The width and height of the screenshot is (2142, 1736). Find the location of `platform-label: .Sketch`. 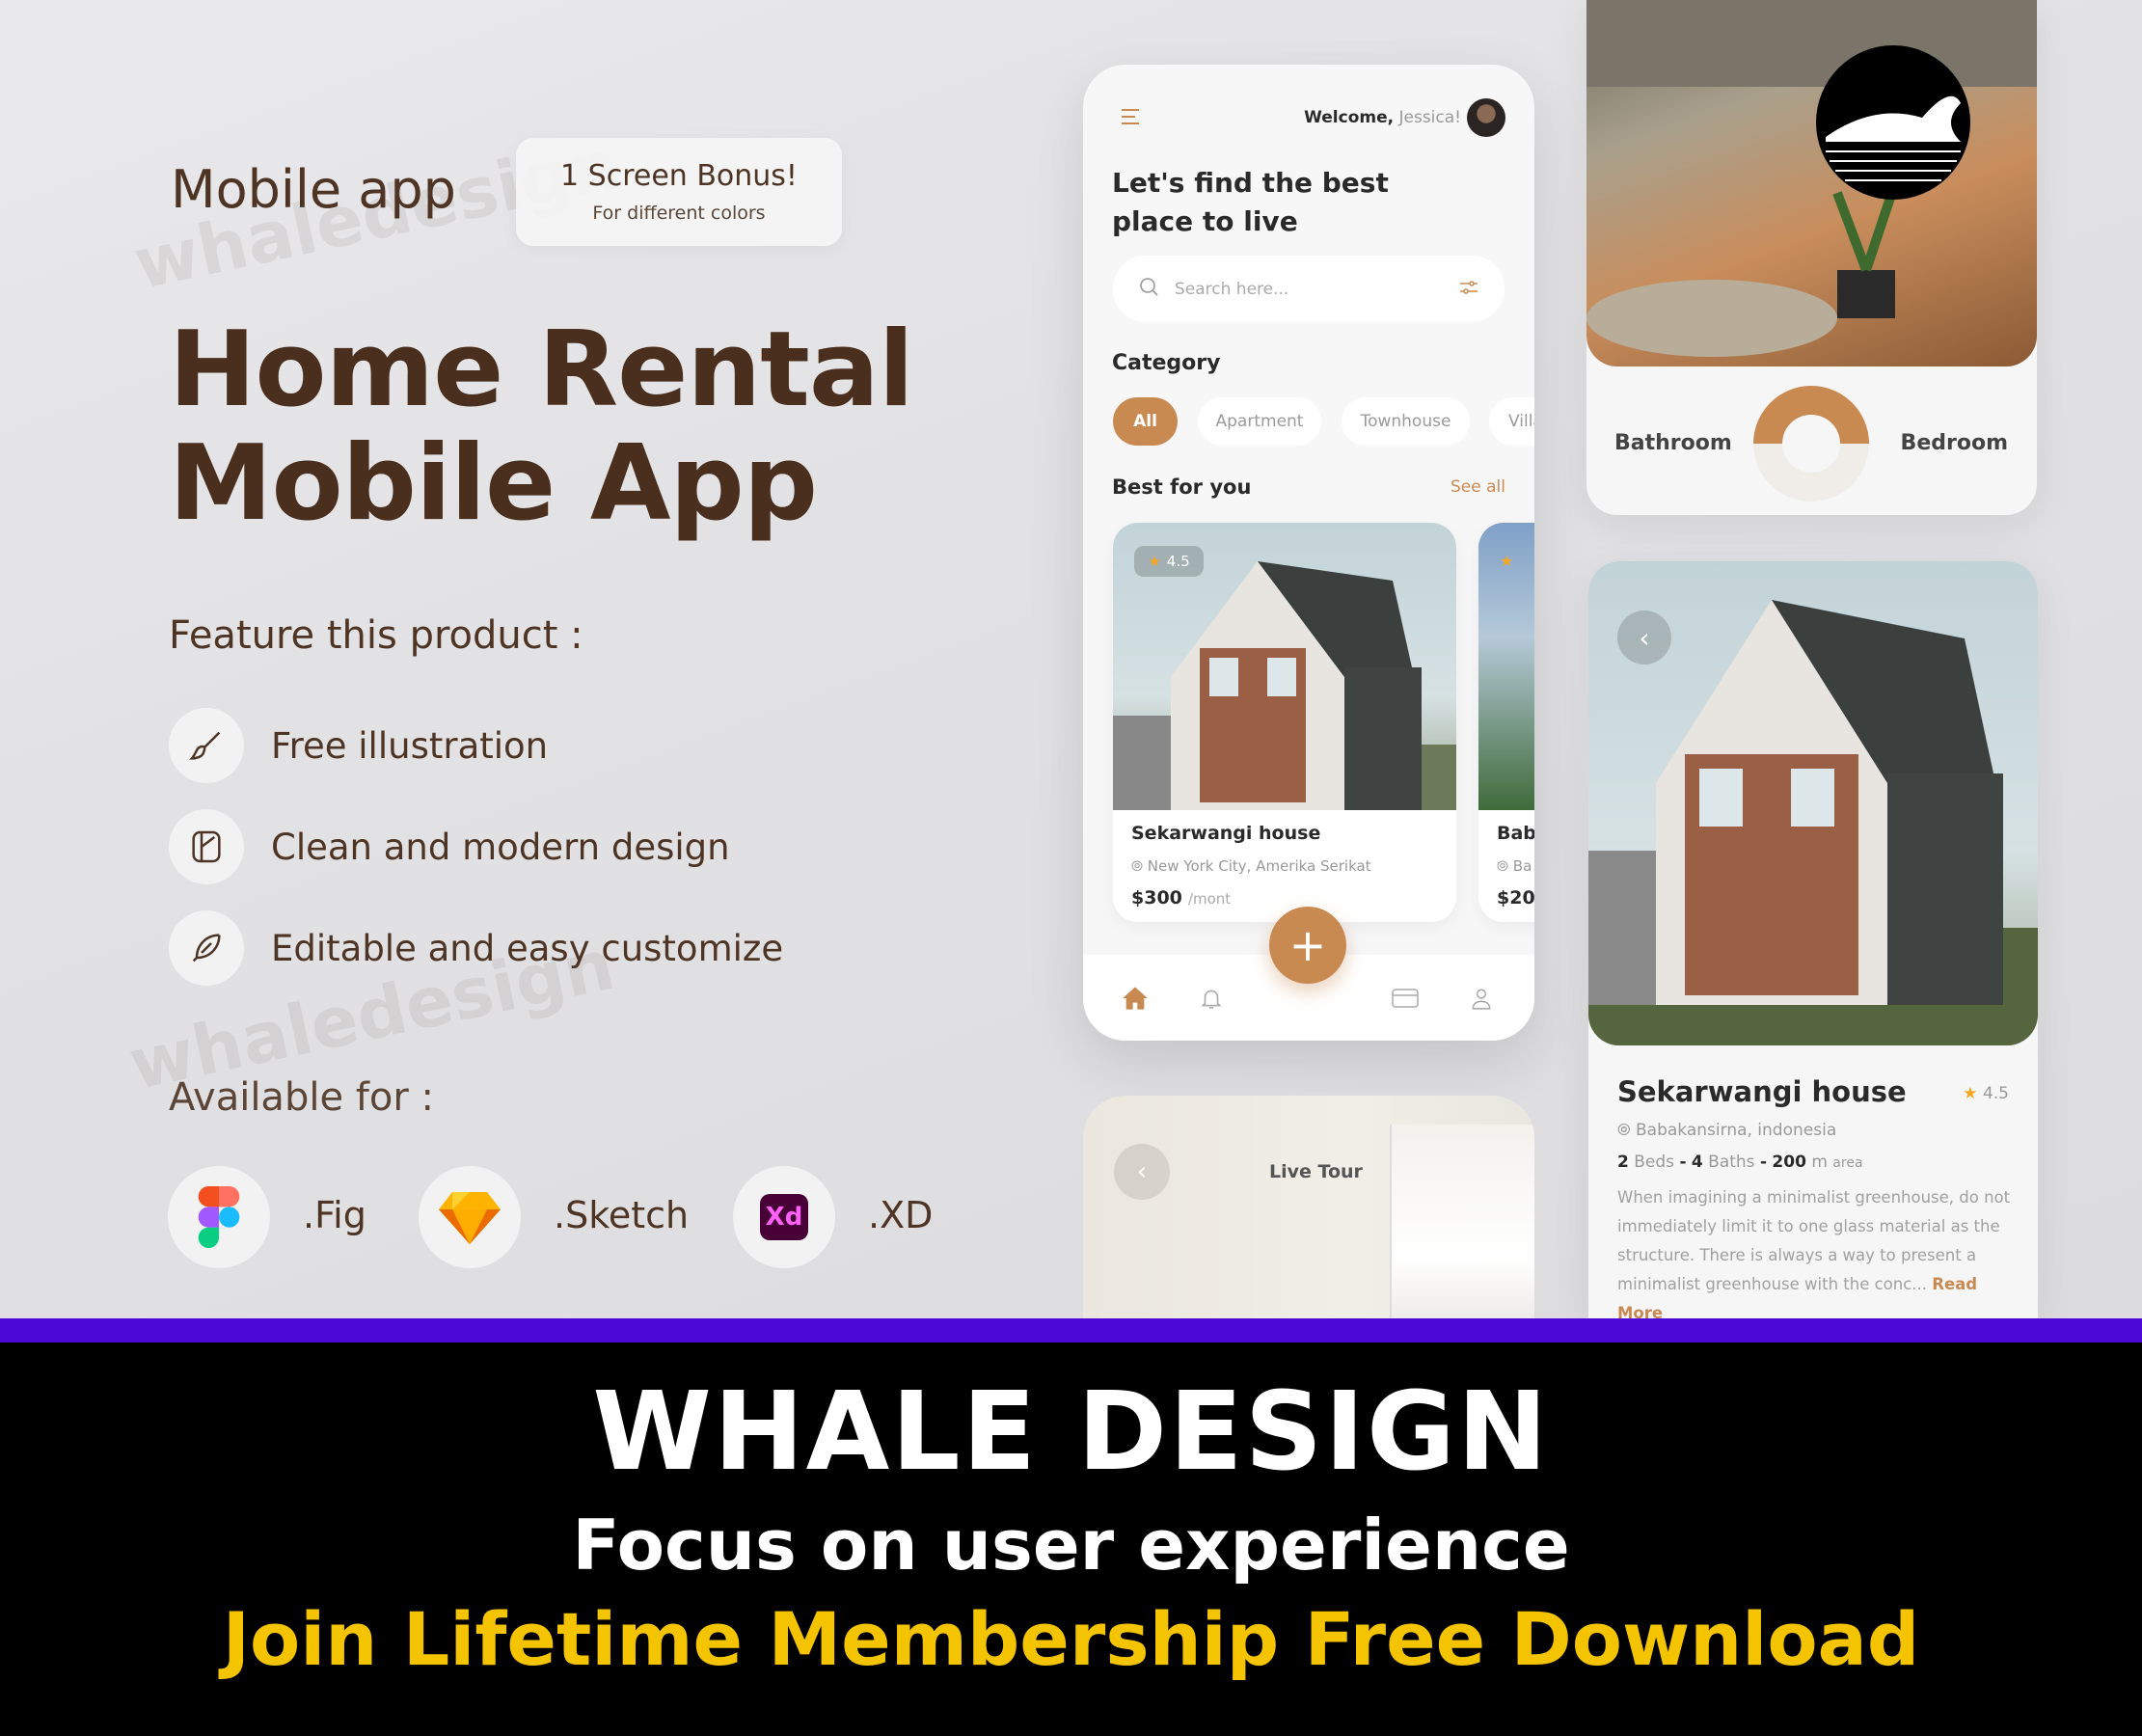

platform-label: .Sketch is located at coordinates (622, 1215).